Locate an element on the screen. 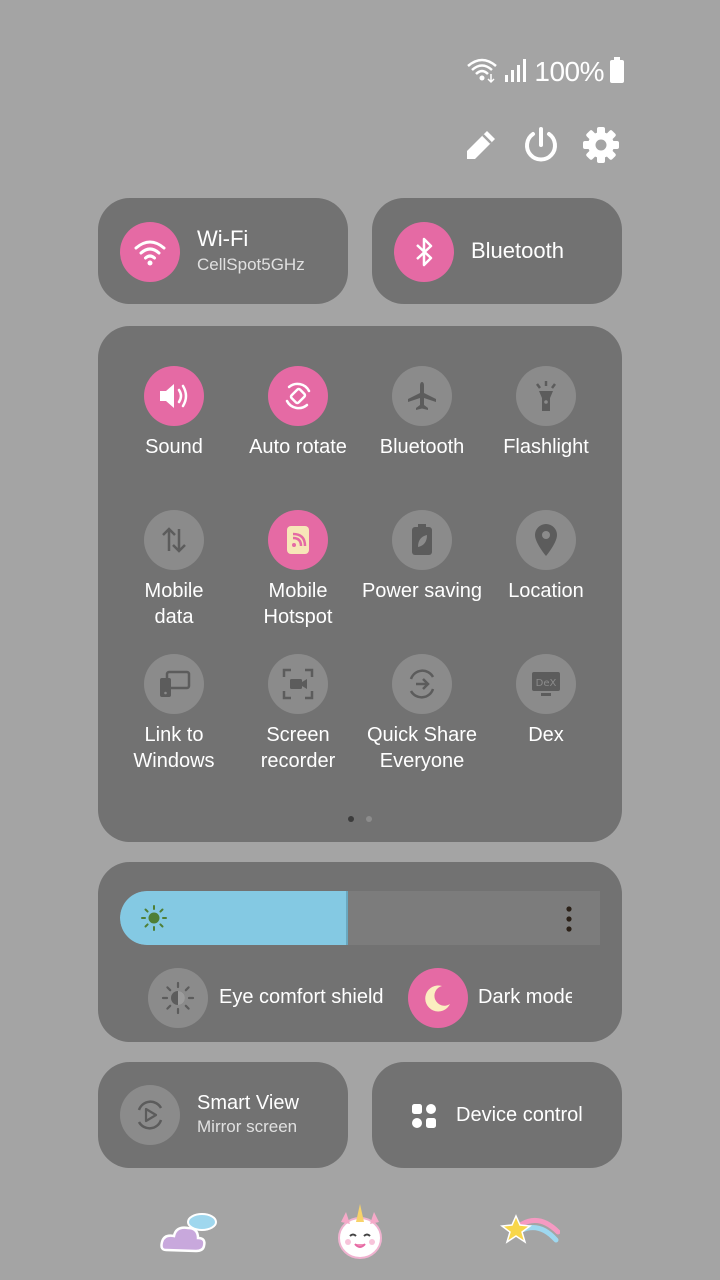 The width and height of the screenshot is (720, 1280). wifi-toggle-icon is located at coordinates (150, 252).